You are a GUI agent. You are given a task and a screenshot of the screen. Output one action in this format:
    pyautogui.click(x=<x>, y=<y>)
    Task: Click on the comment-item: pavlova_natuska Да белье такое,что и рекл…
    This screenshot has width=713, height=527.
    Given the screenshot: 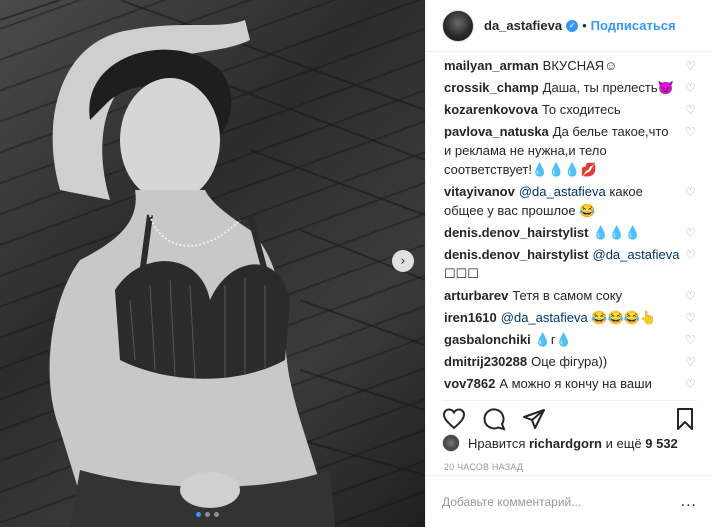 What is the action you would take?
    pyautogui.click(x=578, y=150)
    